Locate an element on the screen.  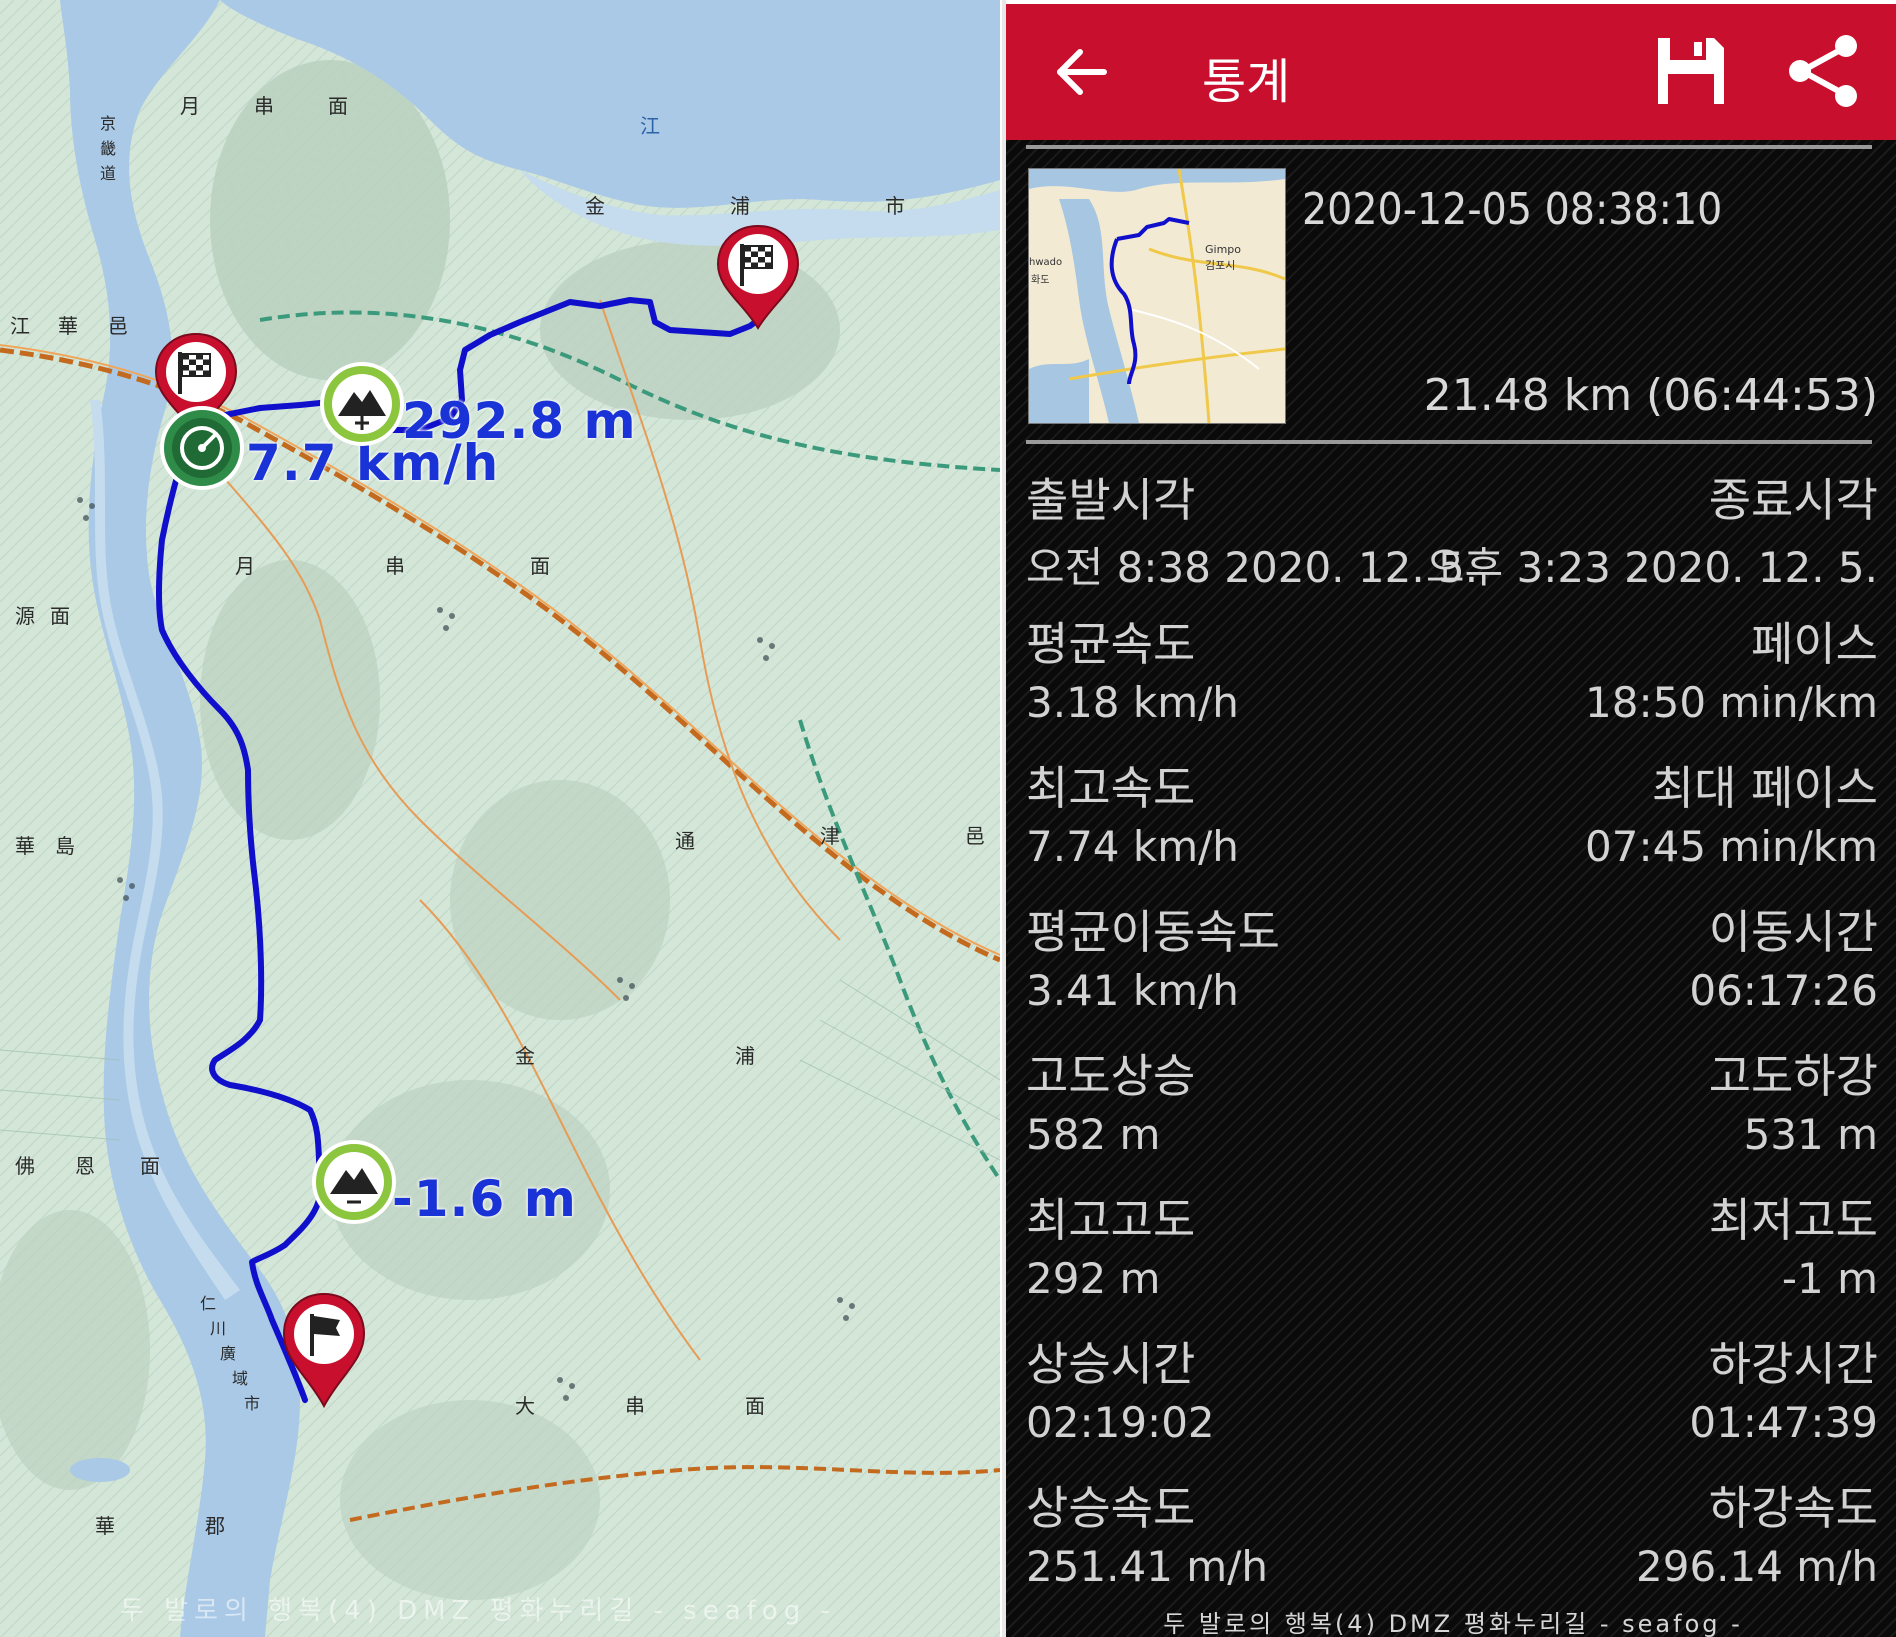
stat-value-min-elevation: -1 m is located at coordinates (1829, 1278).